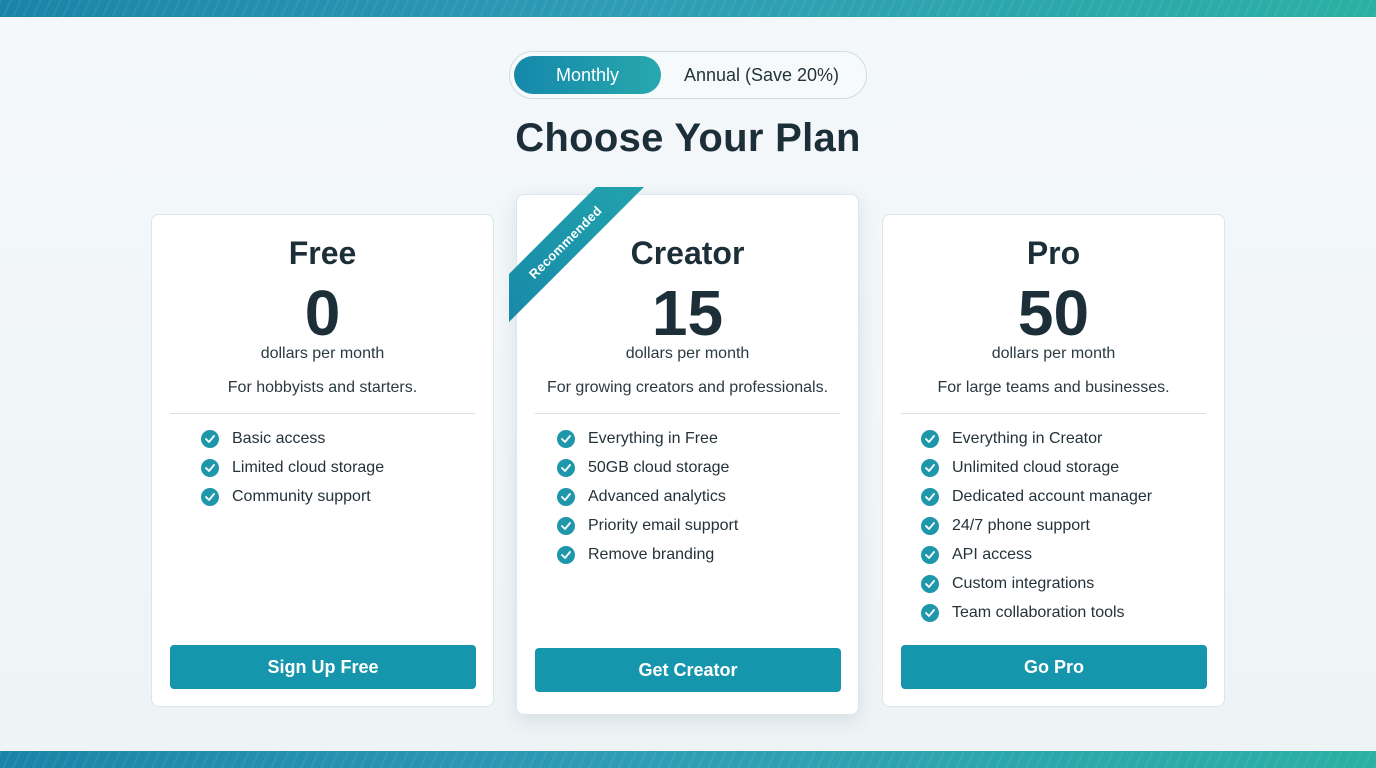 The height and width of the screenshot is (768, 1376). I want to click on feature-label: Basic access, so click(279, 438).